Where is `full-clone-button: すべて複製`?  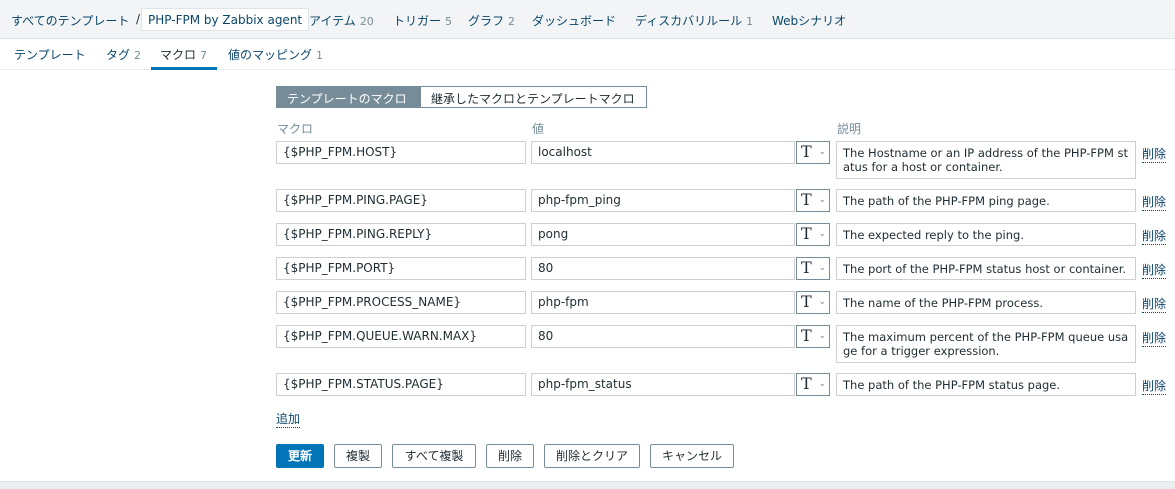
full-clone-button: すべて複製 is located at coordinates (434, 456).